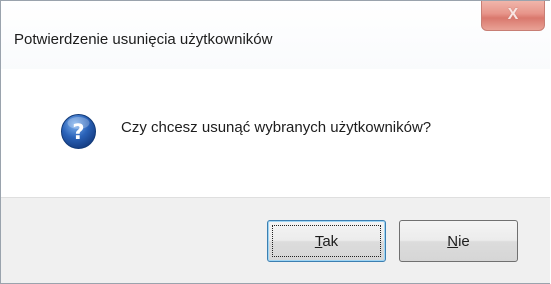 Image resolution: width=551 pixels, height=284 pixels. I want to click on no-button: Nie, so click(458, 241).